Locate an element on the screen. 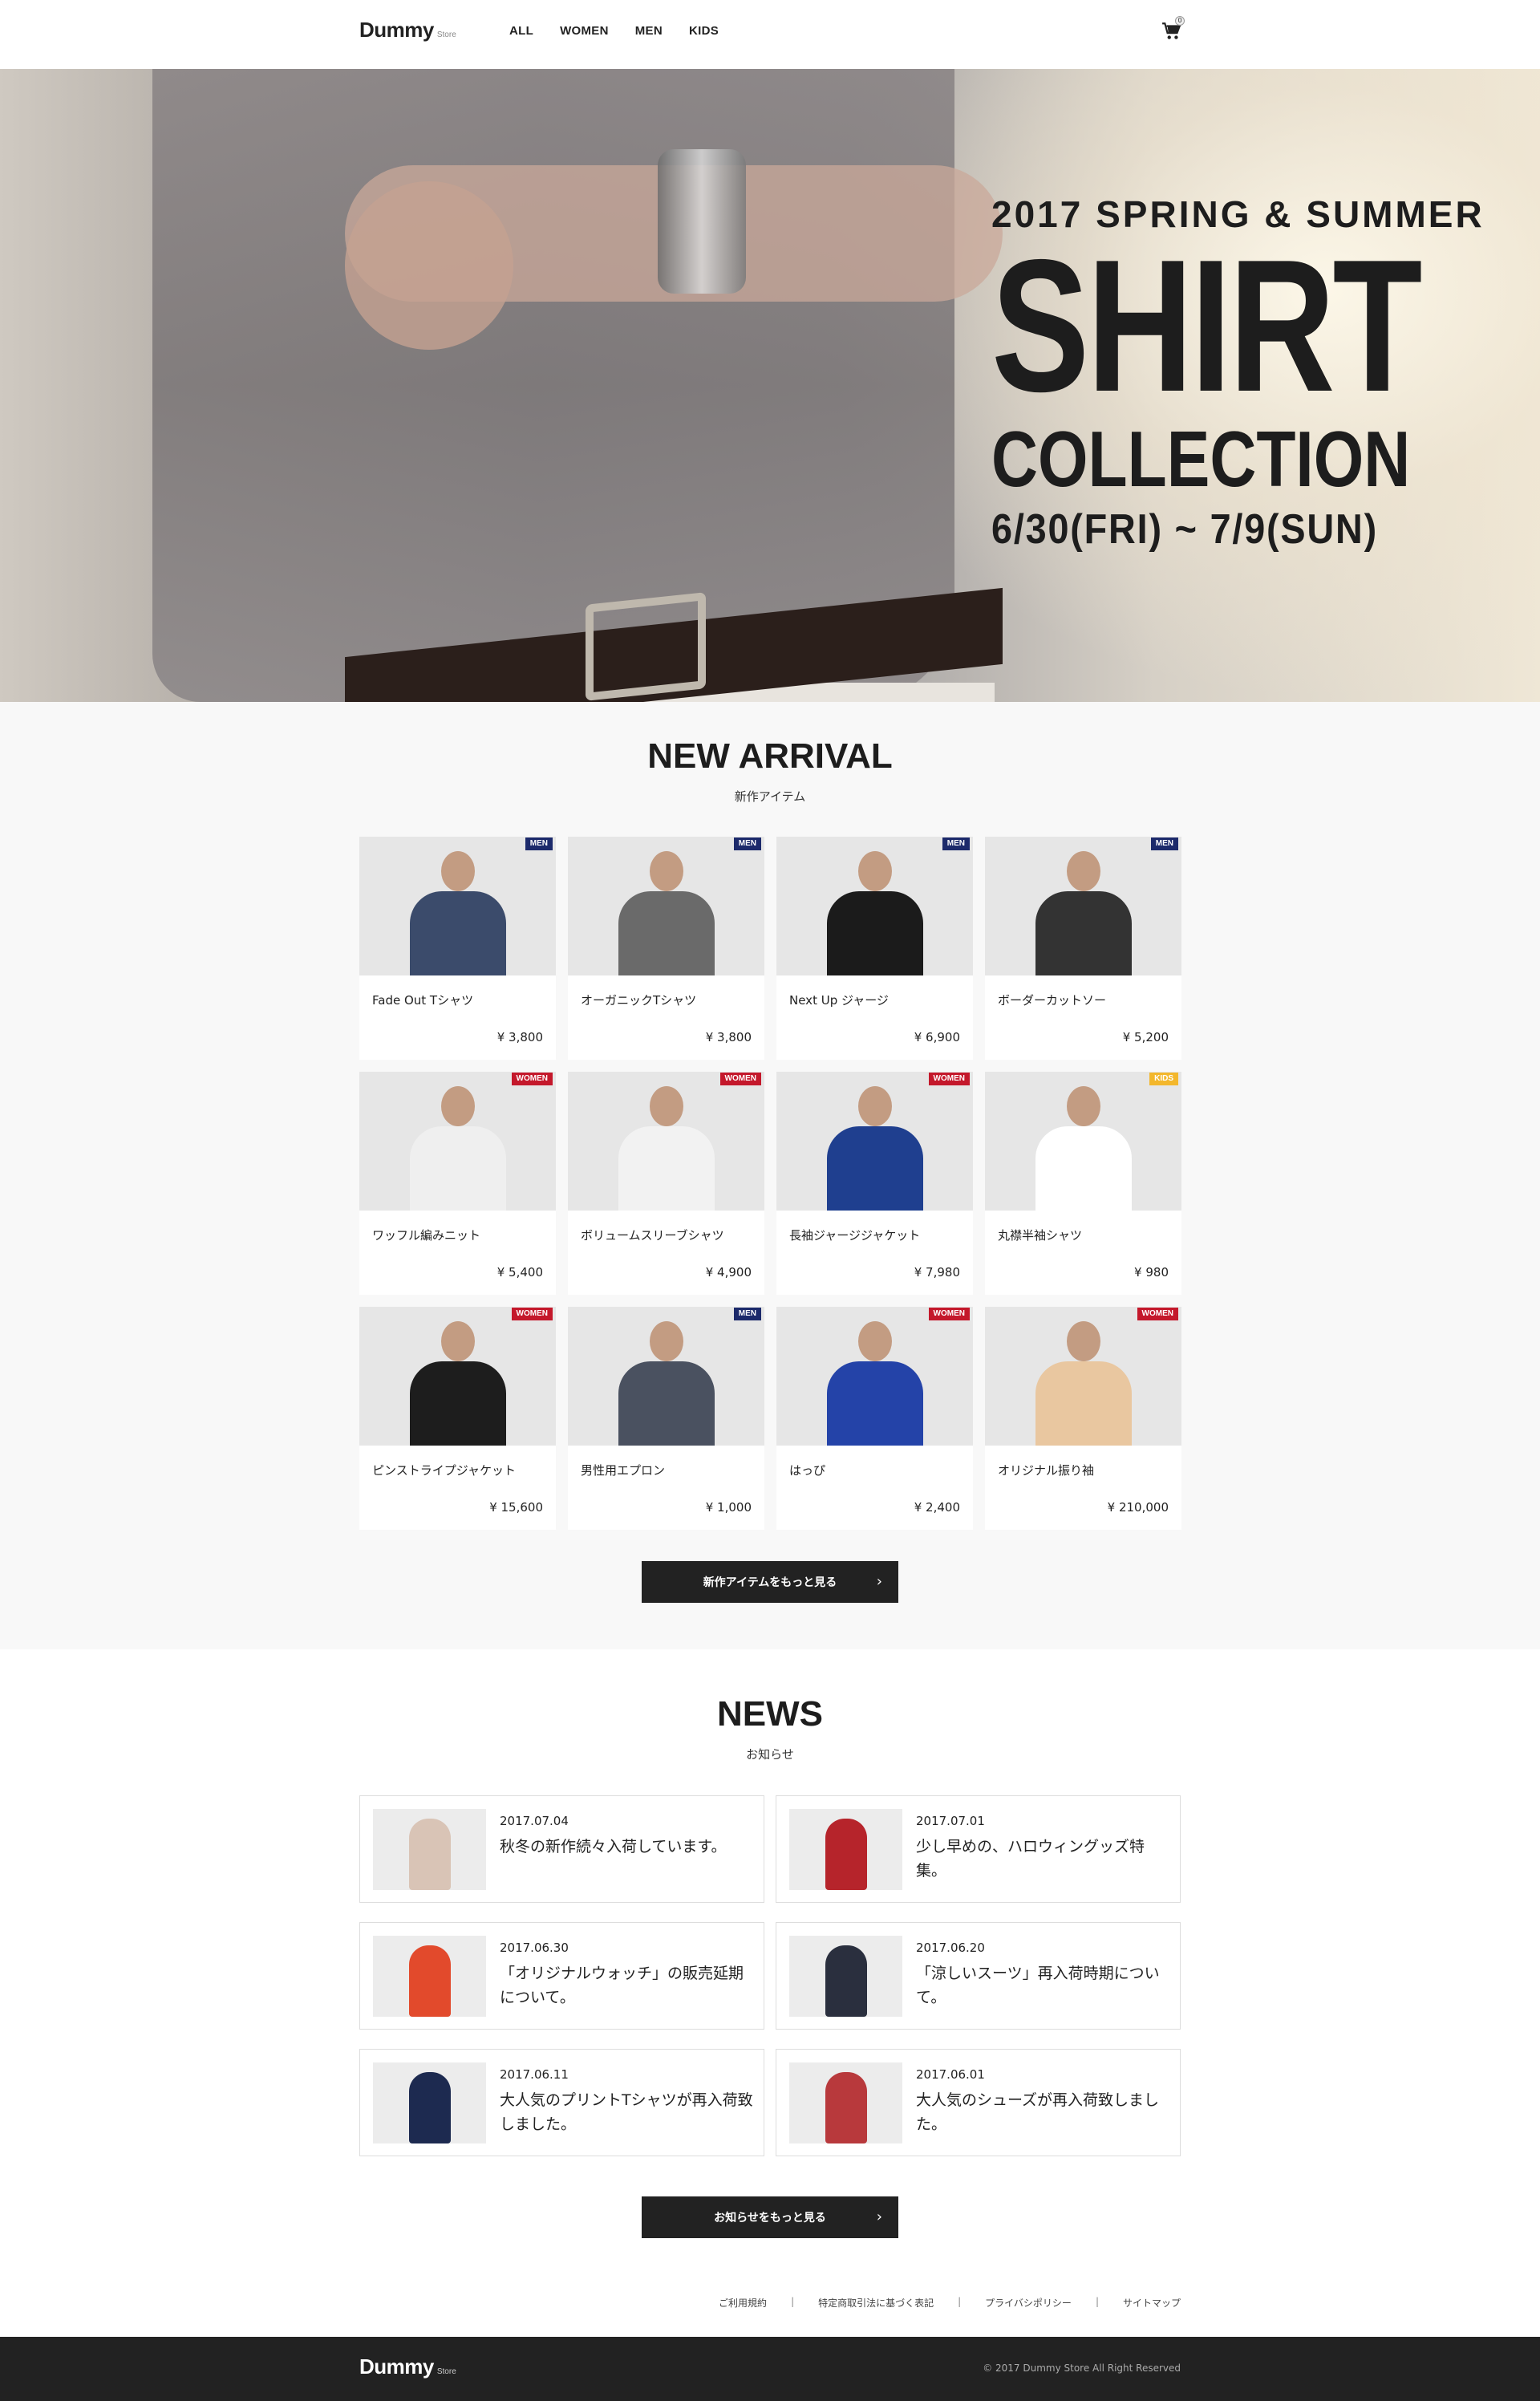 The height and width of the screenshot is (2401, 1540). news-item: 2017.06.01 大人気のシューズが再入荷致しました。 is located at coordinates (978, 2102).